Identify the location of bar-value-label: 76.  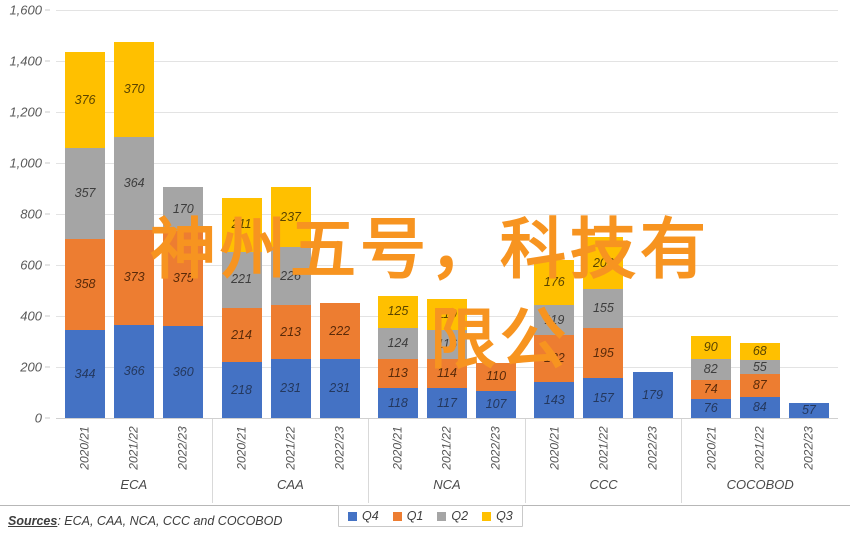
(710, 408).